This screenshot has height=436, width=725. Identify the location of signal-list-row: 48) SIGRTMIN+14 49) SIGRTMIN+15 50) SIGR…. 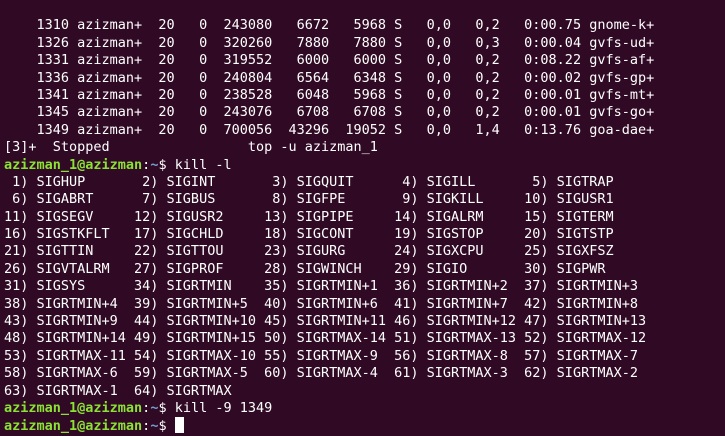
(325, 338).